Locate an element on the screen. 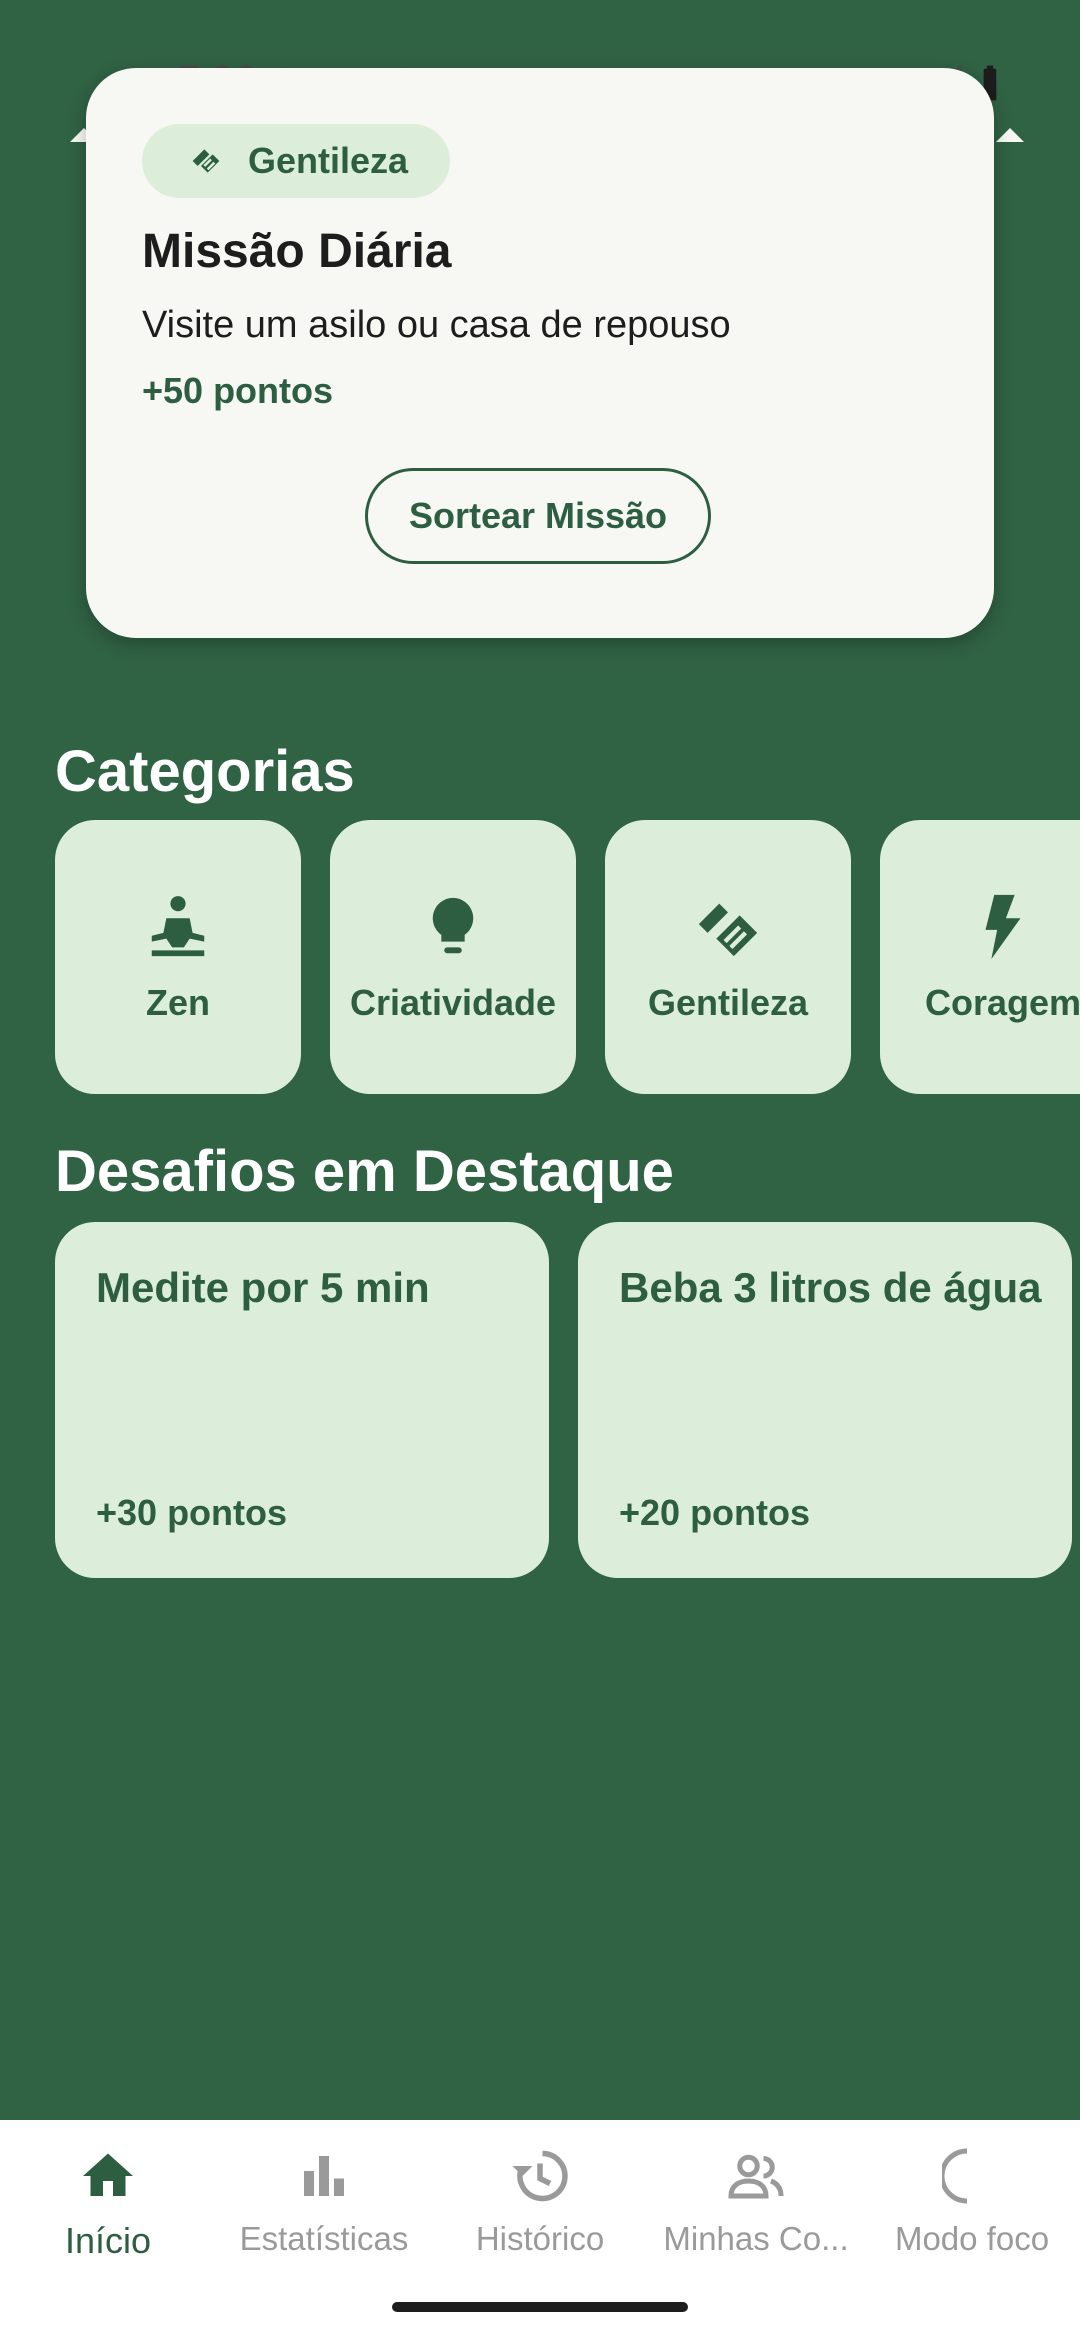 This screenshot has width=1080, height=2340. category-gentileza: Gentileza is located at coordinates (728, 957).